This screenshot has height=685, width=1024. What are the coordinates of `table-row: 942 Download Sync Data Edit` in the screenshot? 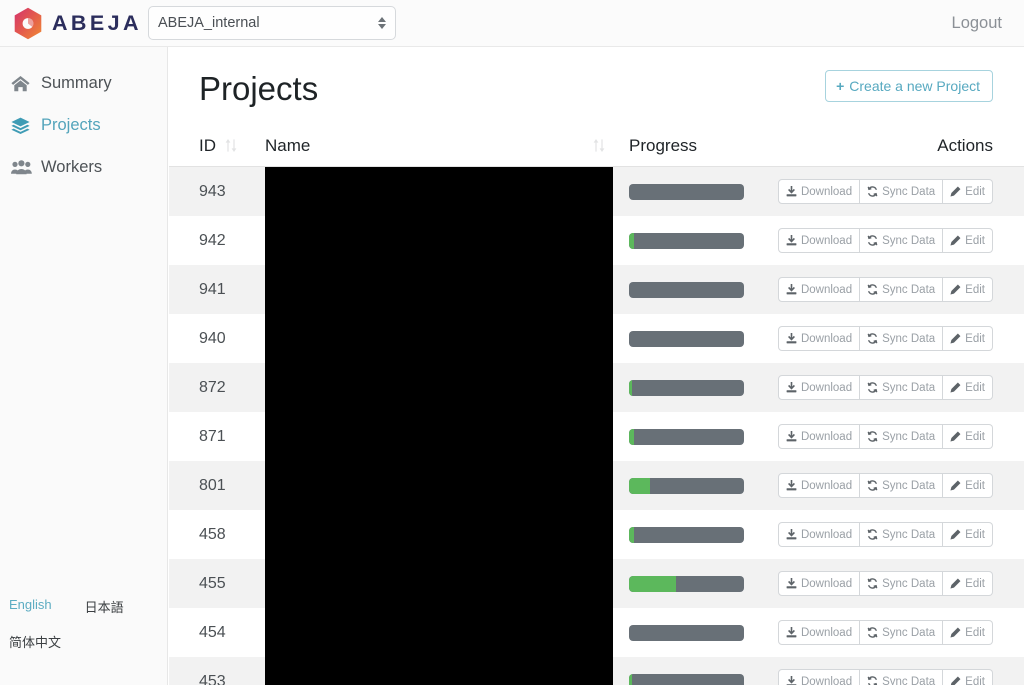 It's located at (596, 240).